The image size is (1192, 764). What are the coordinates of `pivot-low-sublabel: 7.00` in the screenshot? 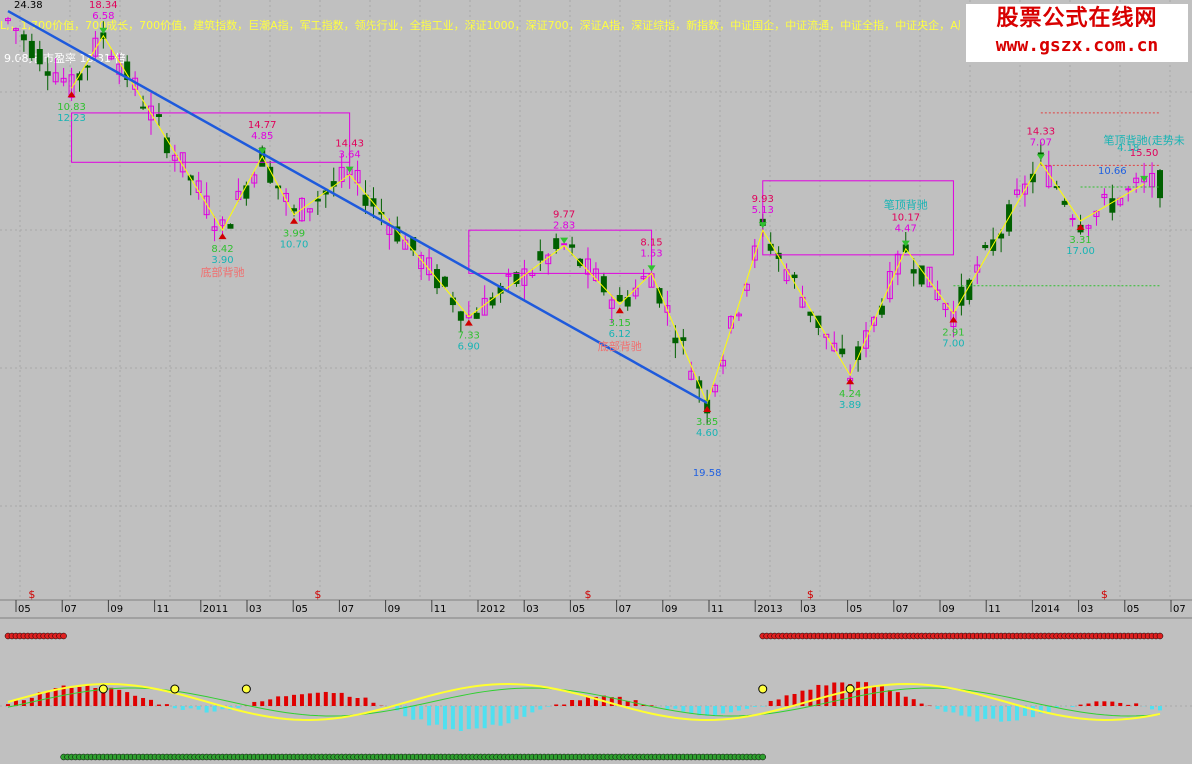 It's located at (953, 343).